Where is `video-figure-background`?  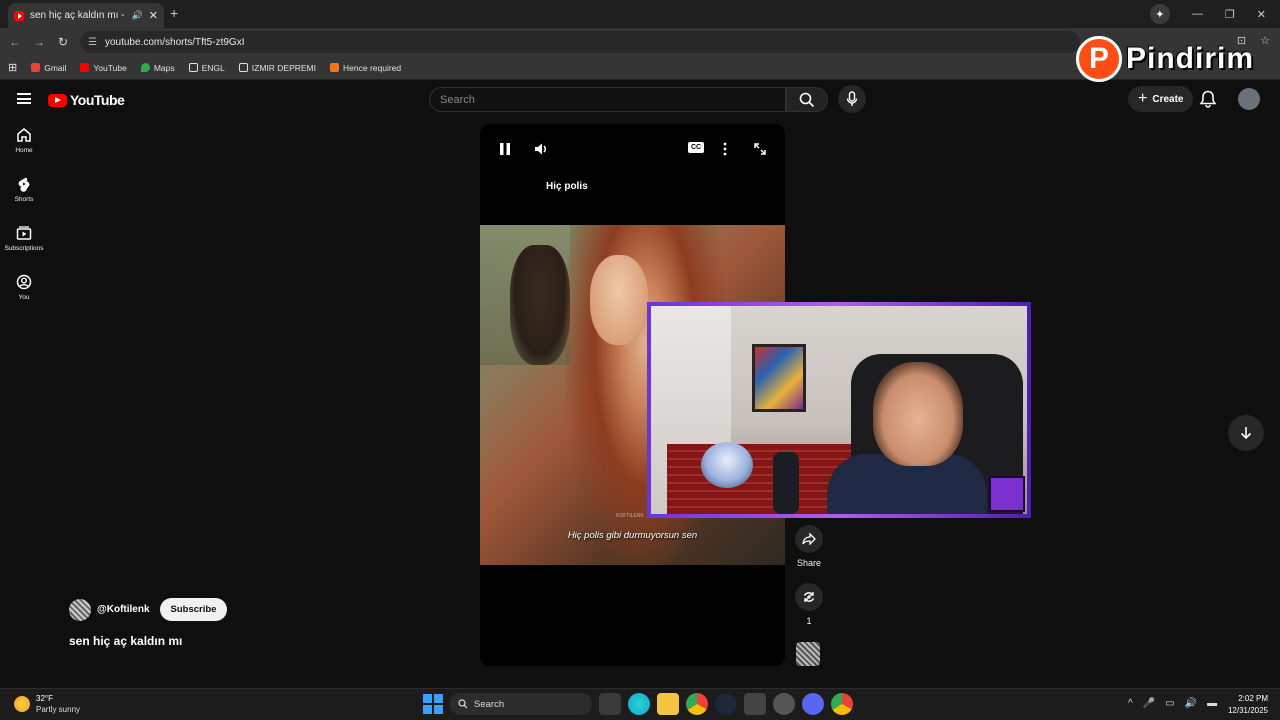 video-figure-background is located at coordinates (540, 305).